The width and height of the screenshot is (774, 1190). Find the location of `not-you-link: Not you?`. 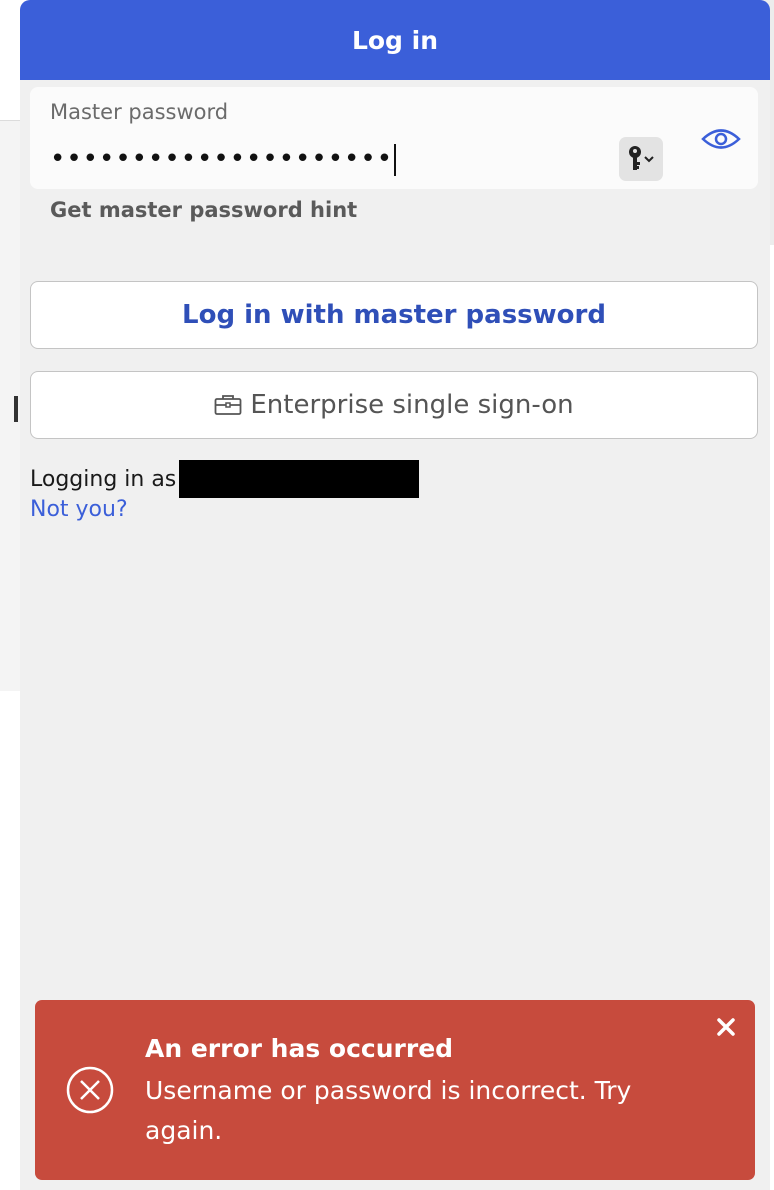

not-you-link: Not you? is located at coordinates (79, 509).